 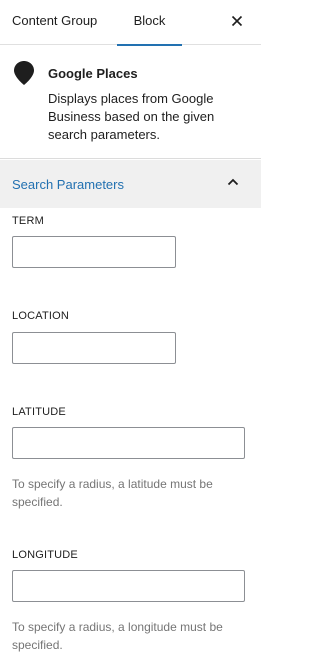 What do you see at coordinates (28, 221) in the screenshot?
I see `term-label: TERM` at bounding box center [28, 221].